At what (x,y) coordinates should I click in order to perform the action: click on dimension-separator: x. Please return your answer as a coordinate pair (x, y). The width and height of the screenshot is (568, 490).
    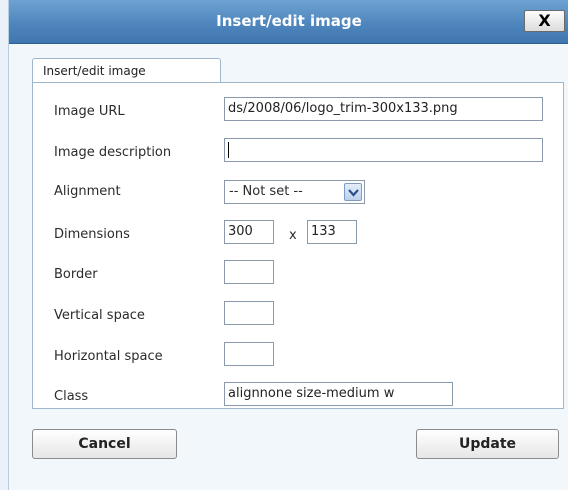
    Looking at the image, I should click on (293, 235).